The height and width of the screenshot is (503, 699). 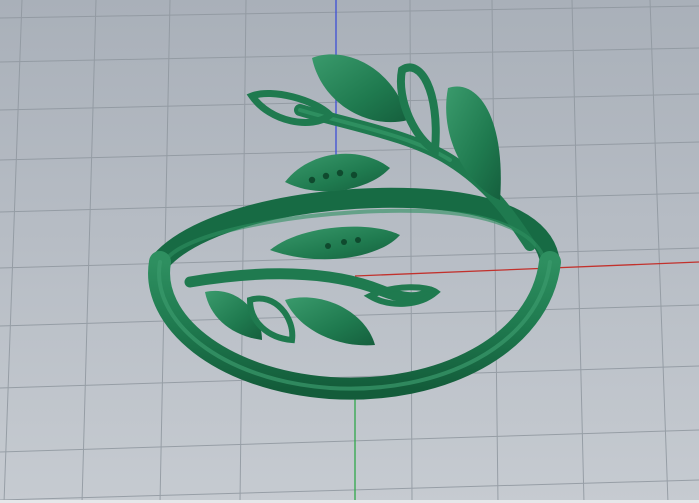 What do you see at coordinates (291, 107) in the screenshot?
I see `leaf-open-left` at bounding box center [291, 107].